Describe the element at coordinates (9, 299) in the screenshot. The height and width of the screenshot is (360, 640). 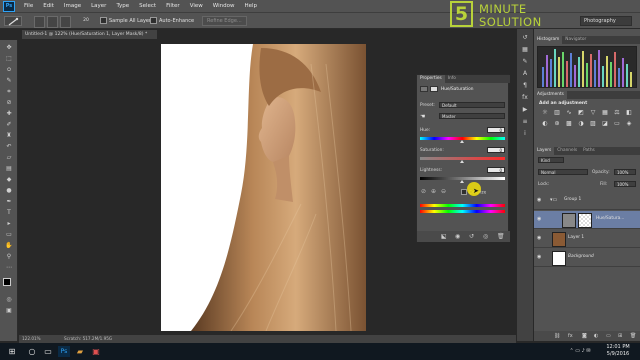
I see `quick-mask-icon: ◎` at that location.